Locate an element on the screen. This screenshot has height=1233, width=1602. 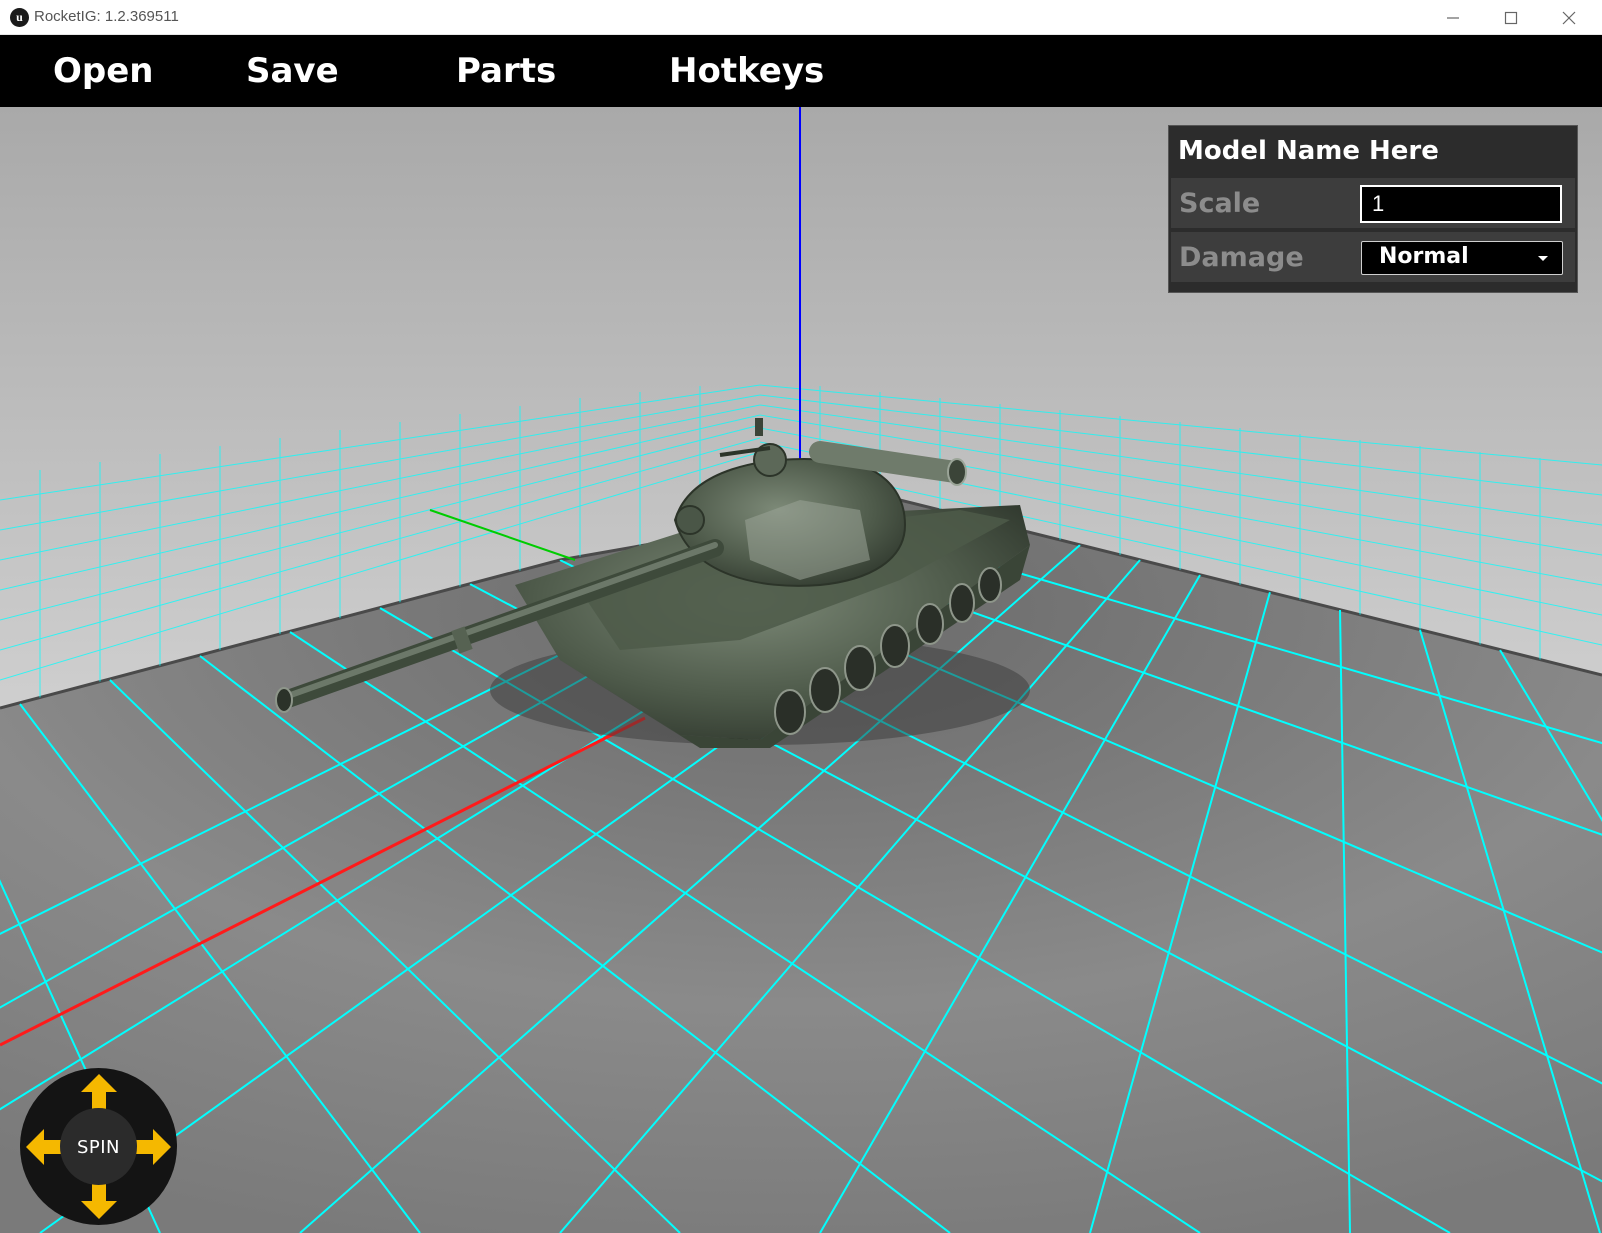
damage-row: Damage Normal is located at coordinates (1373, 257).